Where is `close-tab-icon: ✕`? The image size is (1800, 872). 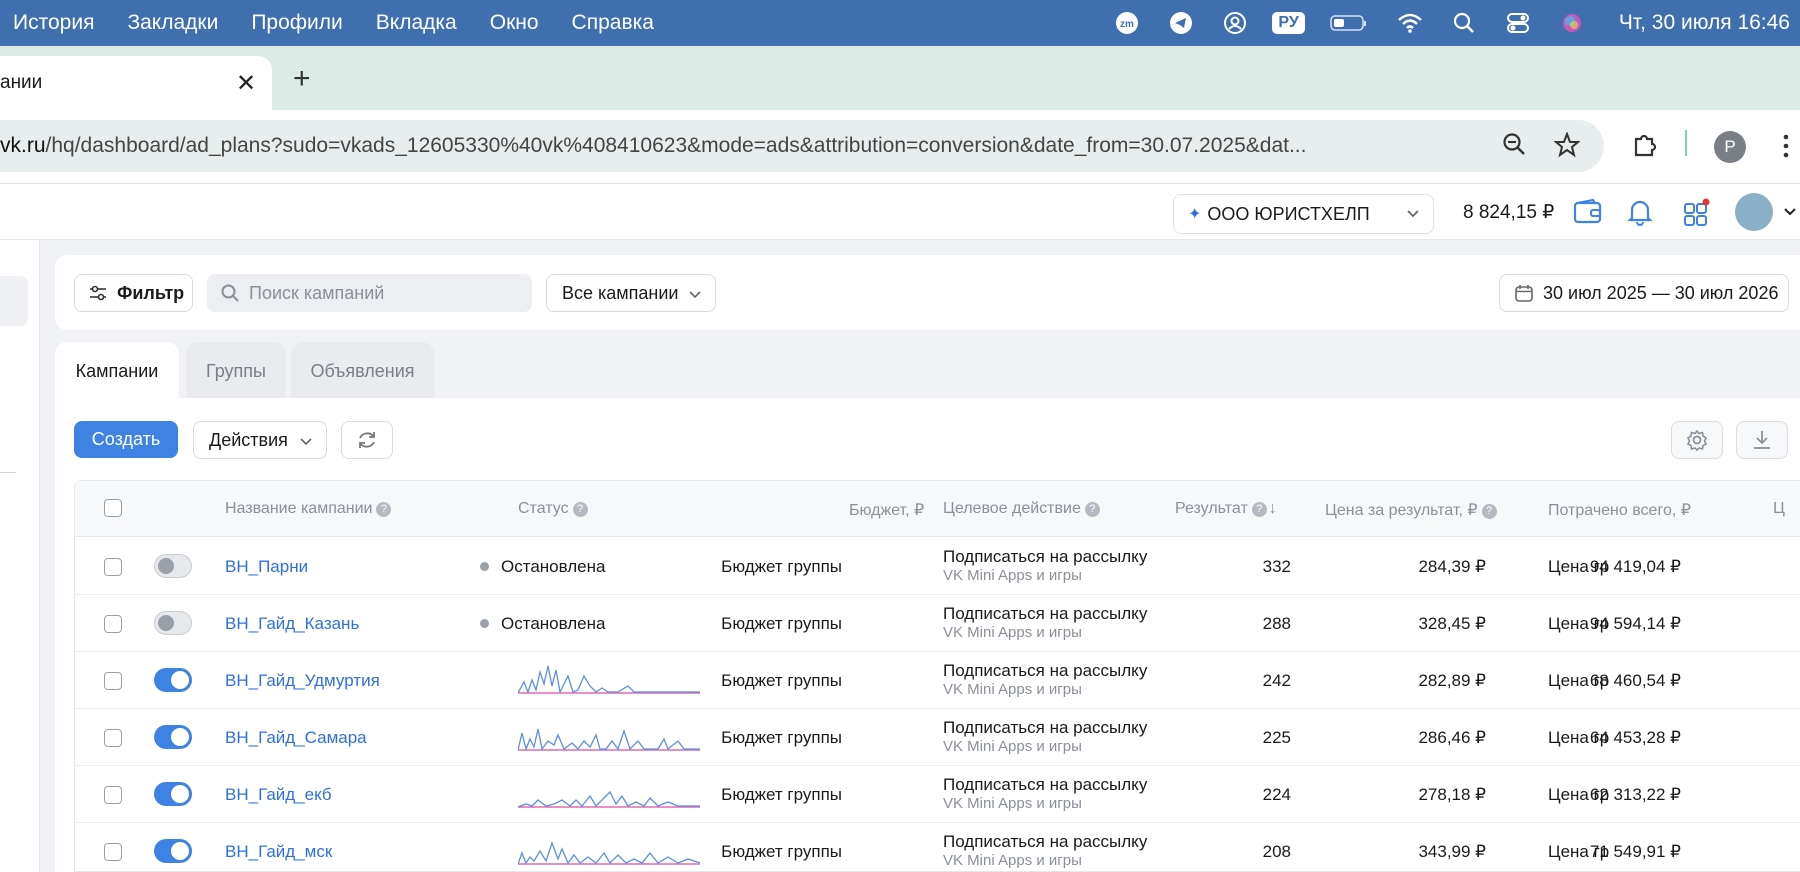
close-tab-icon: ✕ is located at coordinates (246, 83).